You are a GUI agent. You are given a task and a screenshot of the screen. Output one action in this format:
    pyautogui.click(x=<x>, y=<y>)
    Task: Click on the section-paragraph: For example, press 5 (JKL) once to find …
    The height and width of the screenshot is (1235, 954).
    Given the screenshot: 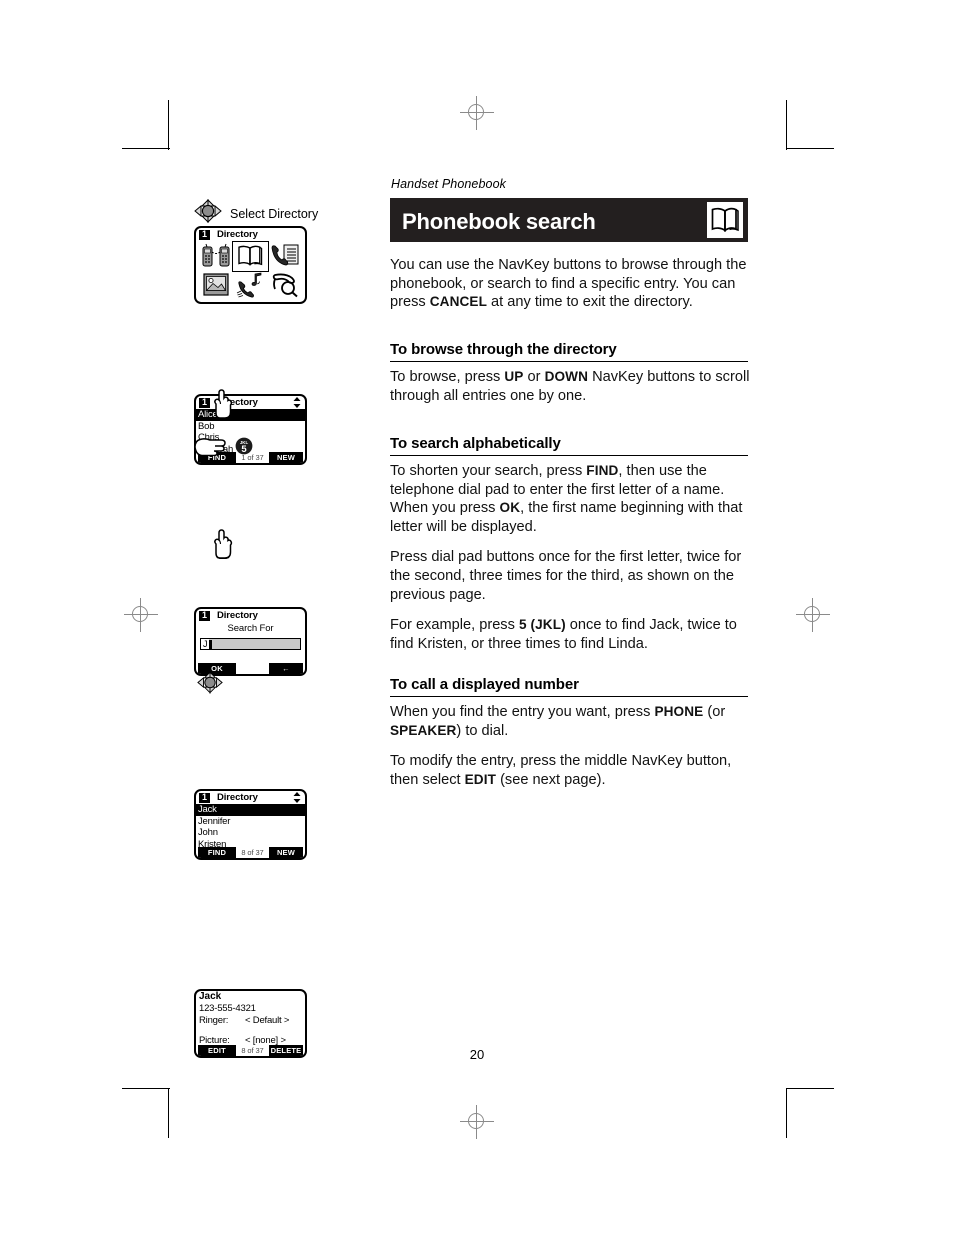 What is the action you would take?
    pyautogui.click(x=563, y=634)
    